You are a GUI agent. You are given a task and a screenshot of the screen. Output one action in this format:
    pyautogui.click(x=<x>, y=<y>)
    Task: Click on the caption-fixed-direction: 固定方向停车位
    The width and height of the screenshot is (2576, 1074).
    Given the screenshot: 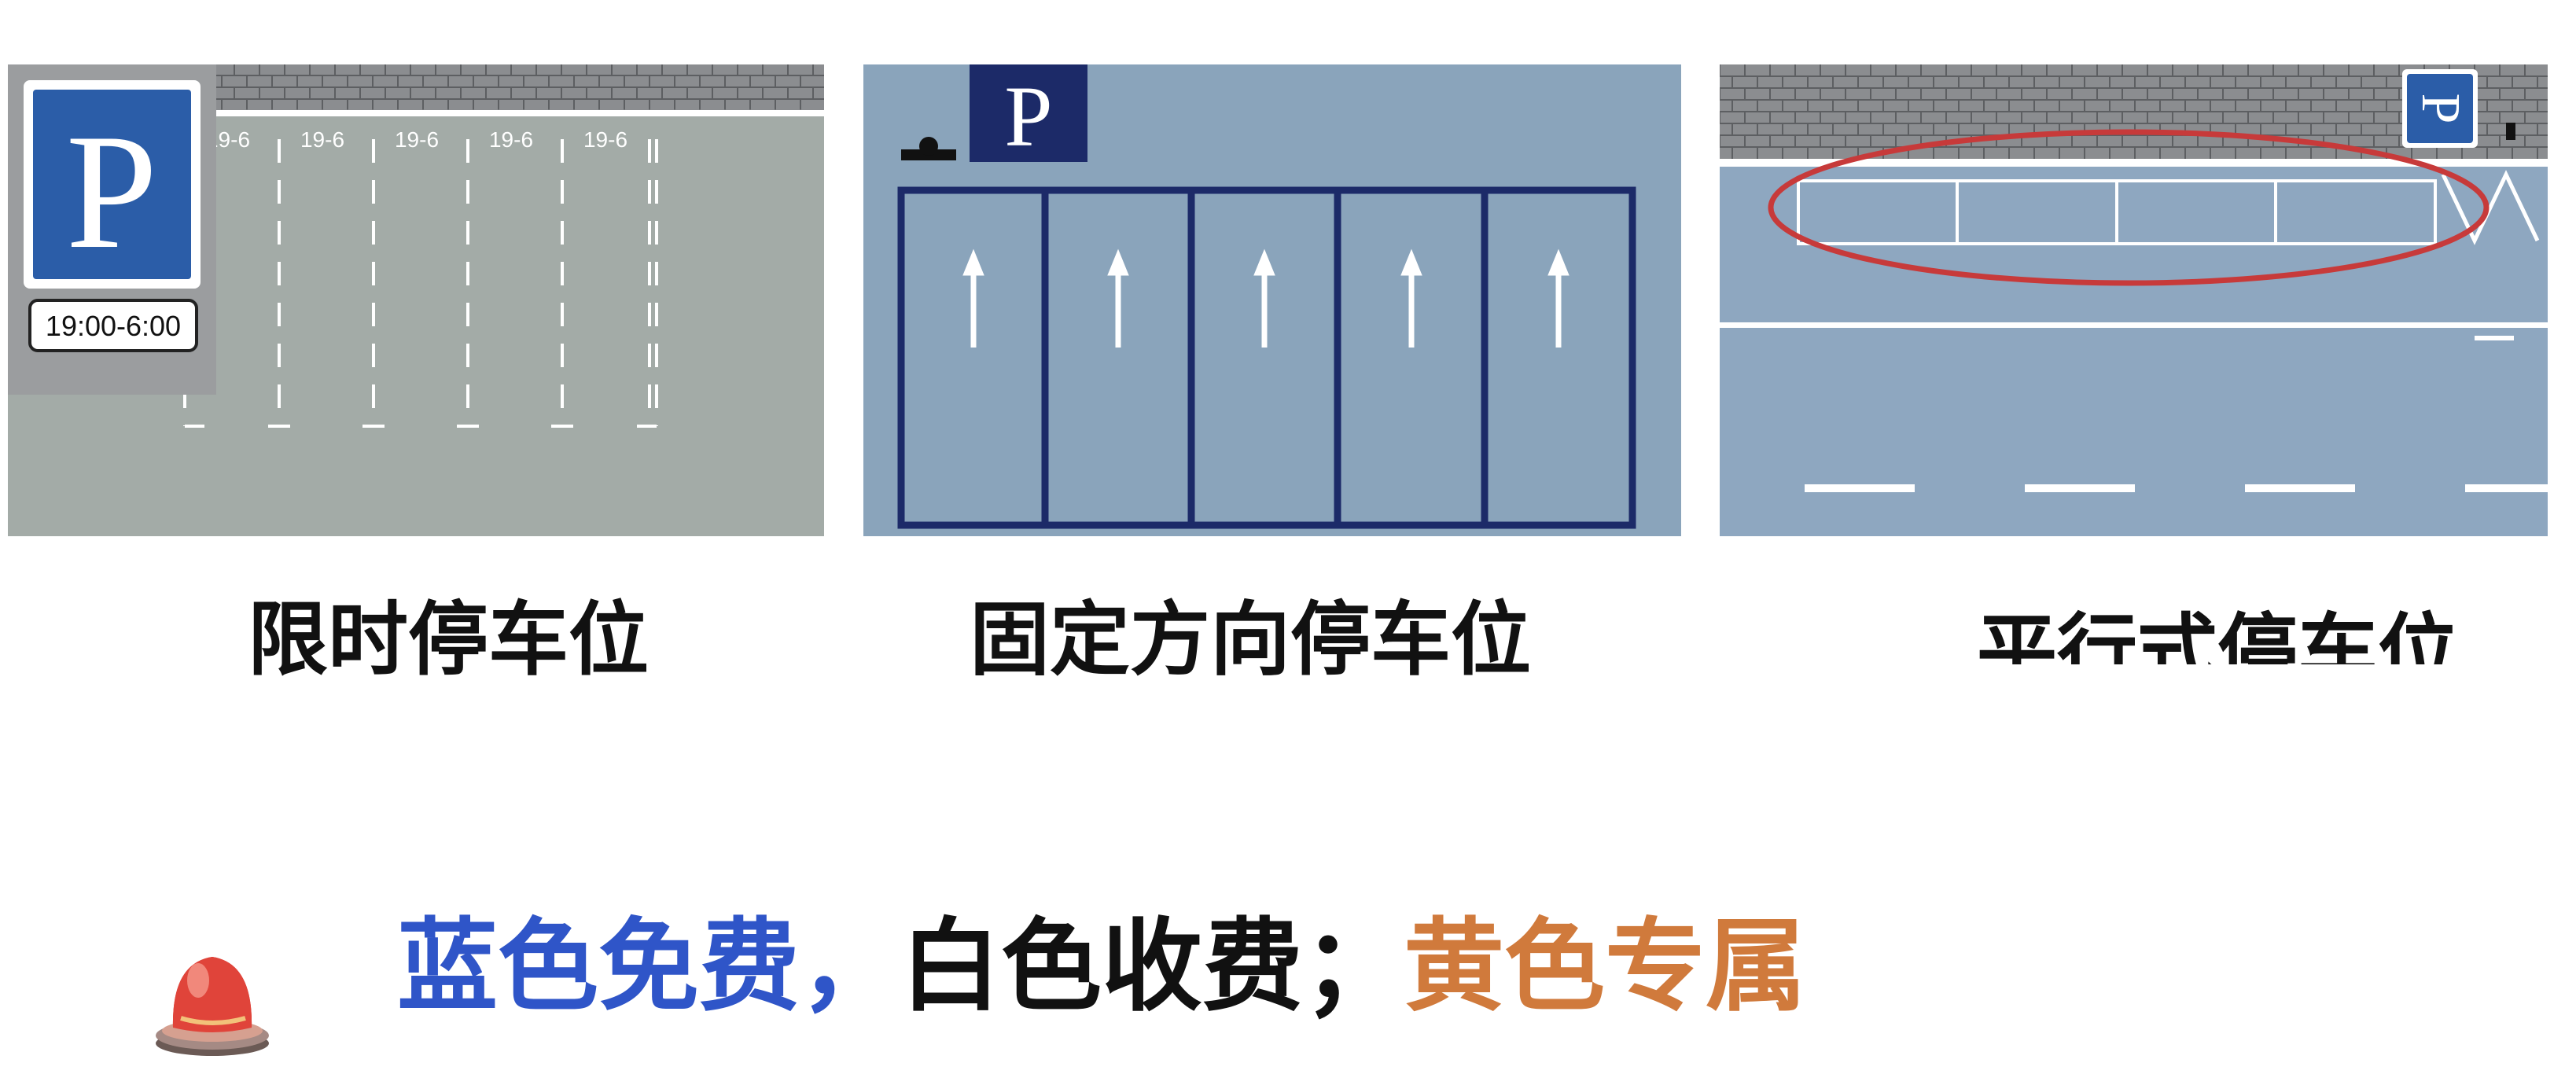 What is the action you would take?
    pyautogui.click(x=1250, y=640)
    